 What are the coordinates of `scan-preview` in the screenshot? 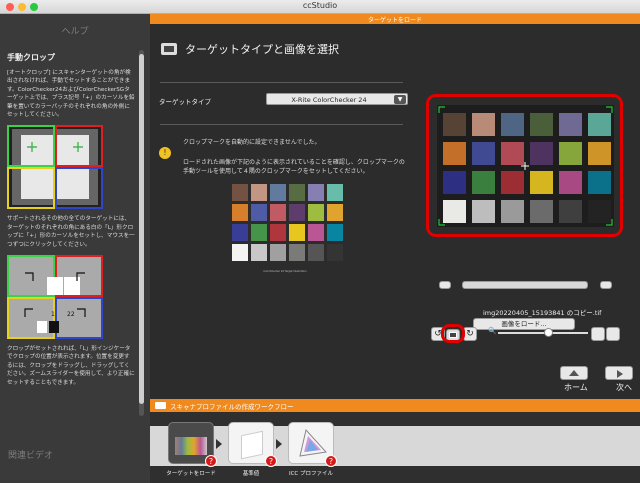 It's located at (525, 166).